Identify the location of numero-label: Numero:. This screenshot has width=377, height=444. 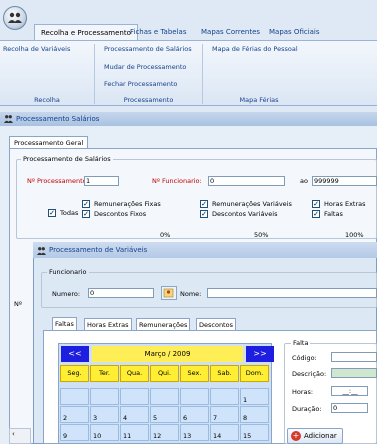
(66, 294).